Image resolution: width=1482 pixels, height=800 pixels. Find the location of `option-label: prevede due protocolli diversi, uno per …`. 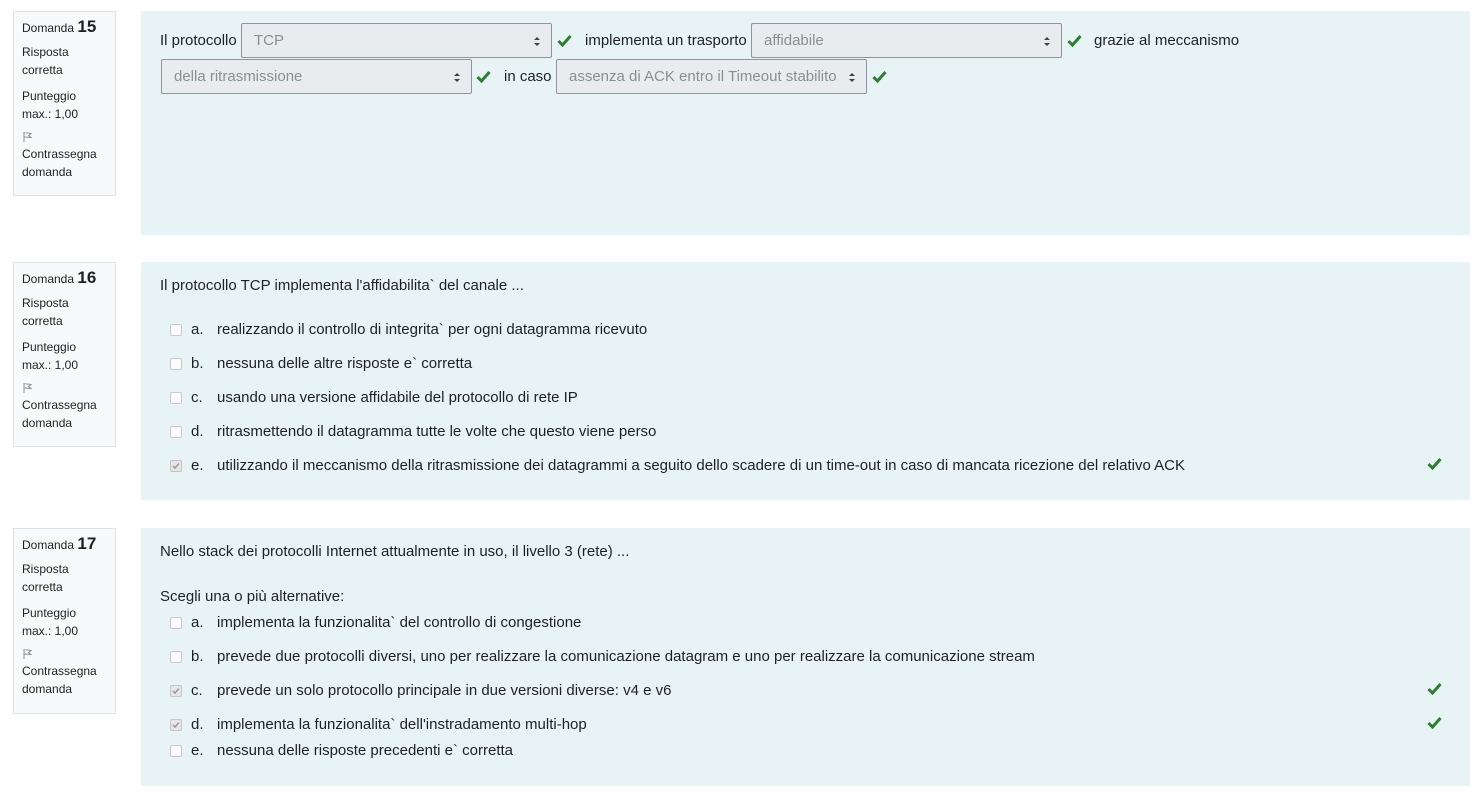

option-label: prevede due protocolli diversi, uno per … is located at coordinates (626, 656).